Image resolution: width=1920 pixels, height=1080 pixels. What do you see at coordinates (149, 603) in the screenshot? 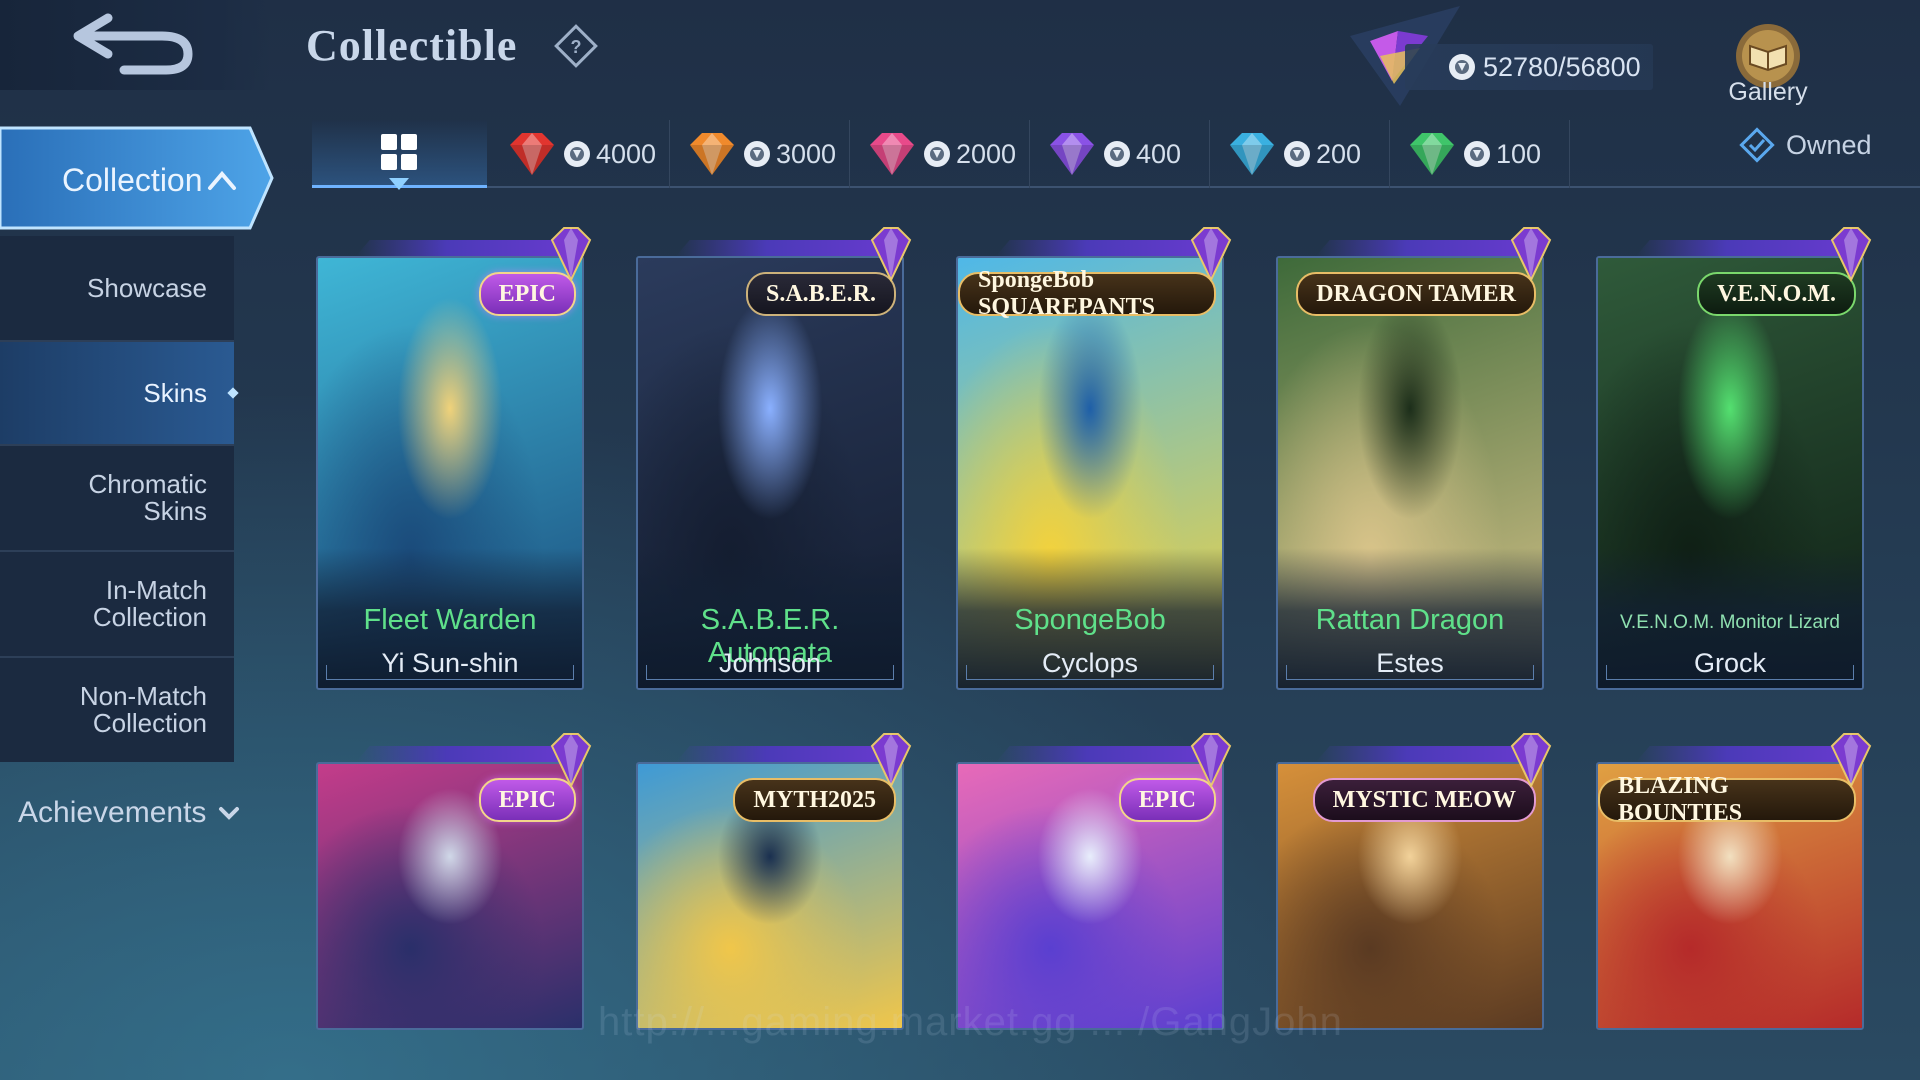
I see `sidebar-item-label: In-Match Collection` at bounding box center [149, 603].